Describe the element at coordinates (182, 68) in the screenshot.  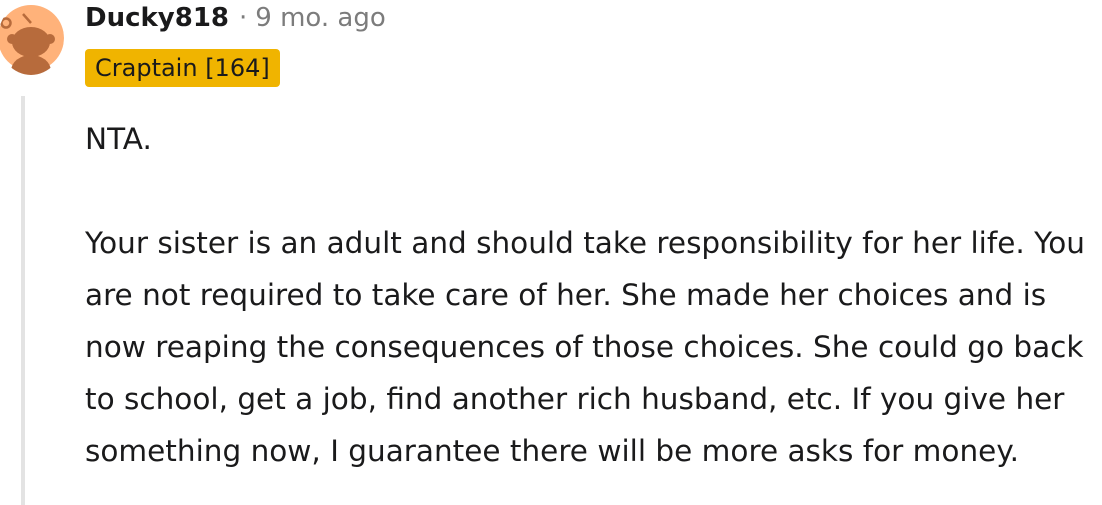
I see `user-flair: Craptain [164]` at that location.